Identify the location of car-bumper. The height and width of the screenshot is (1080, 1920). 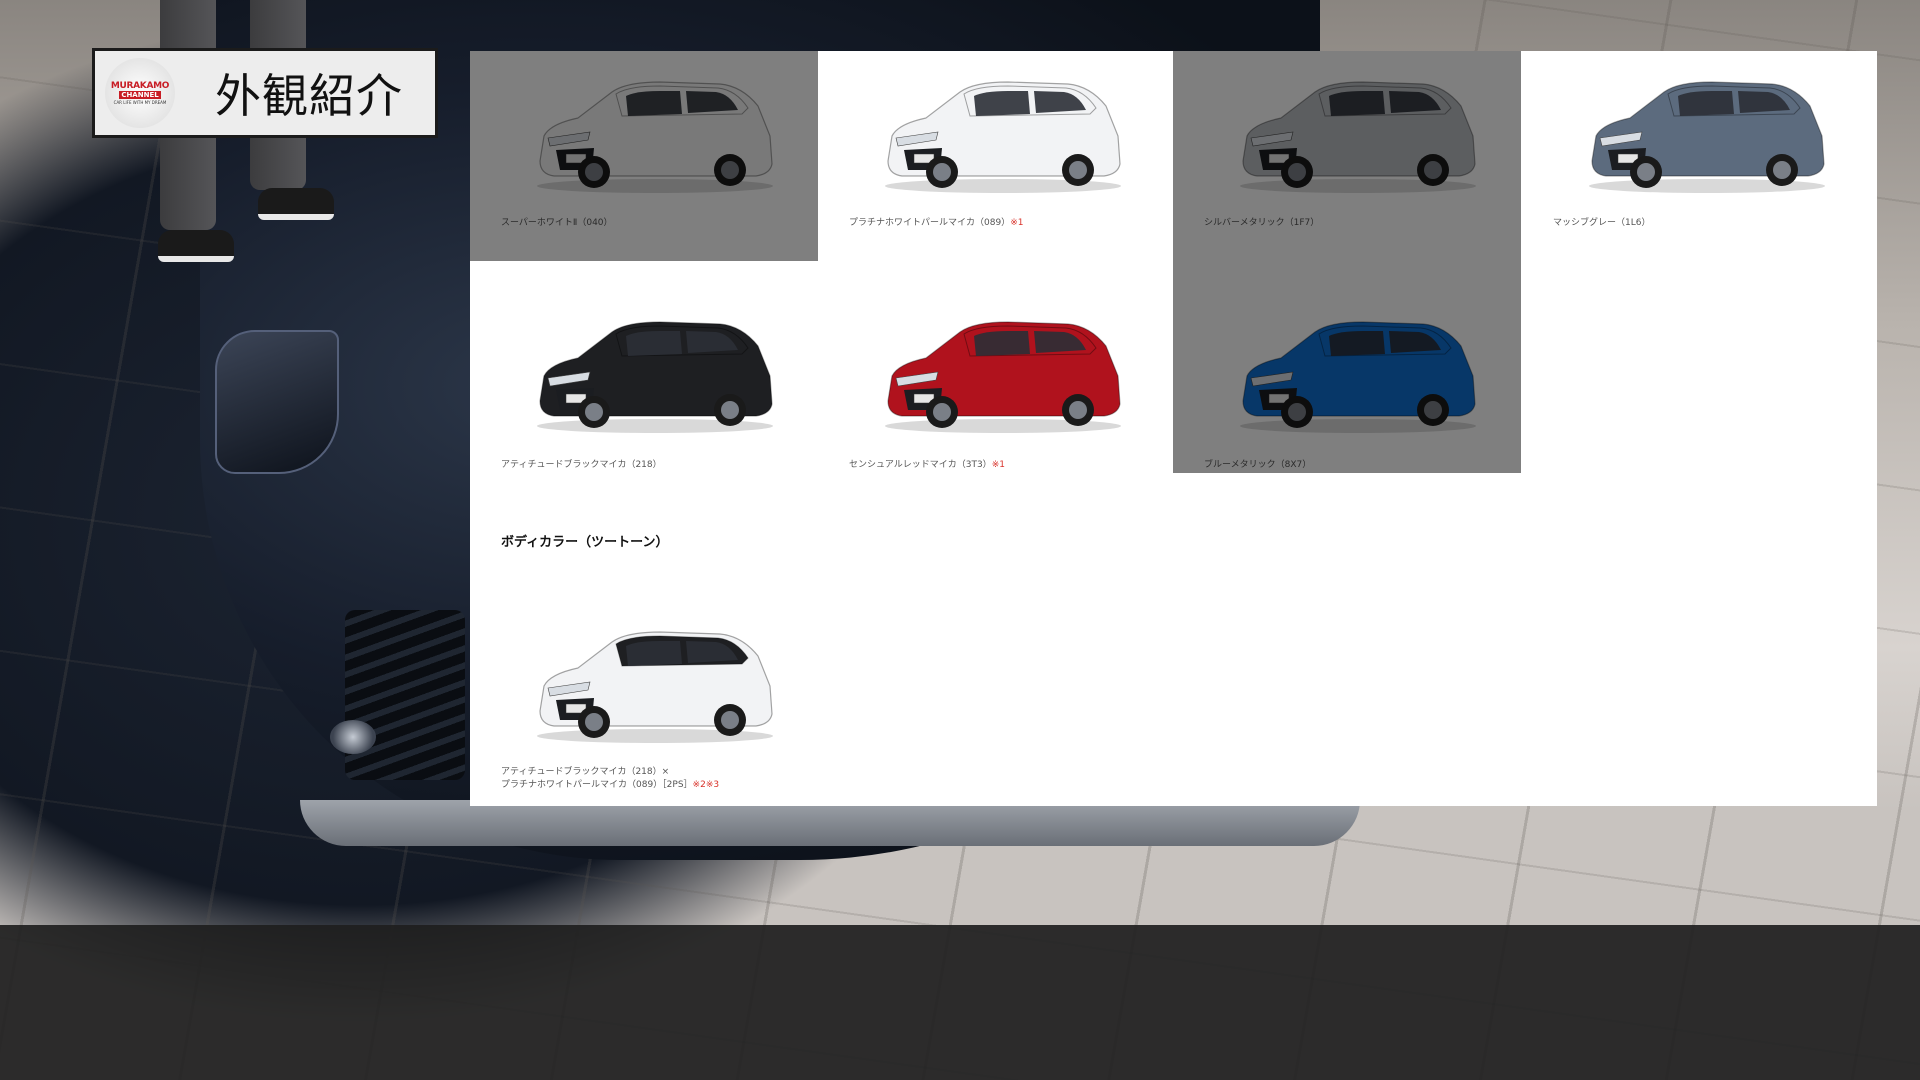
(830, 823).